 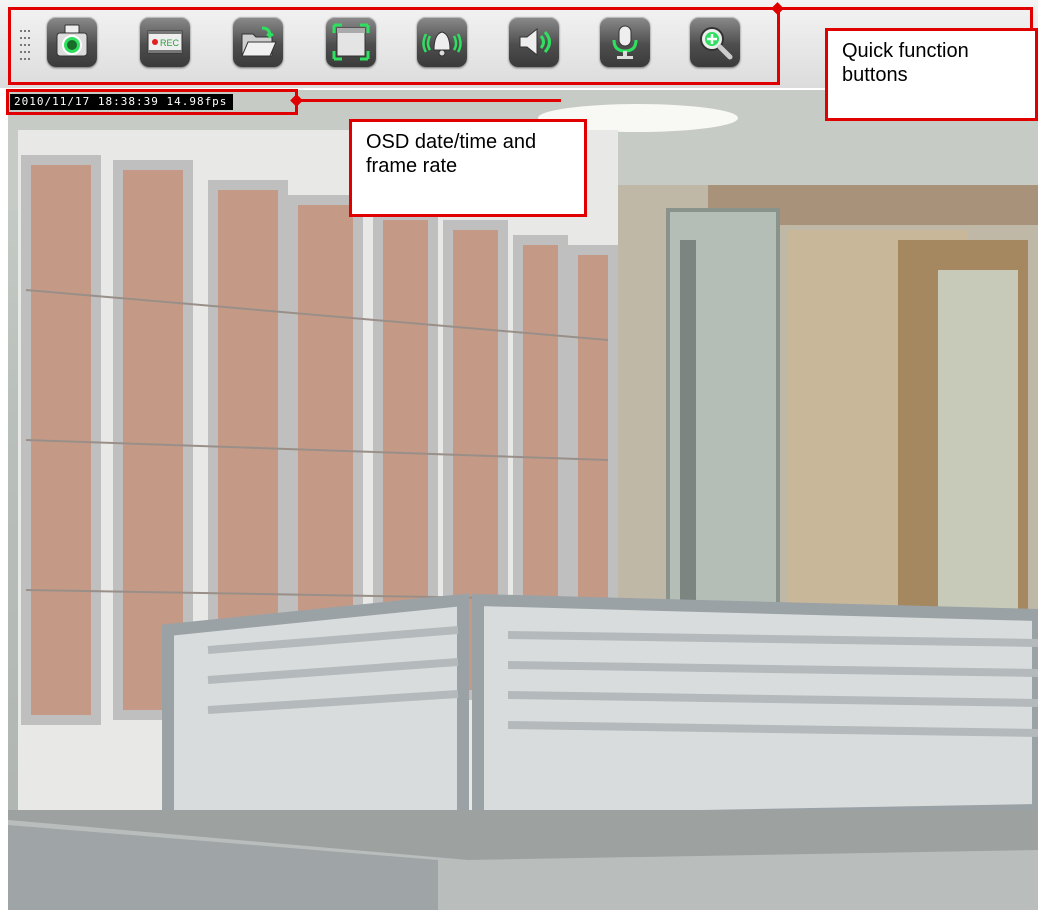 What do you see at coordinates (394, 46) in the screenshot?
I see `annotation-toolbar-highlight` at bounding box center [394, 46].